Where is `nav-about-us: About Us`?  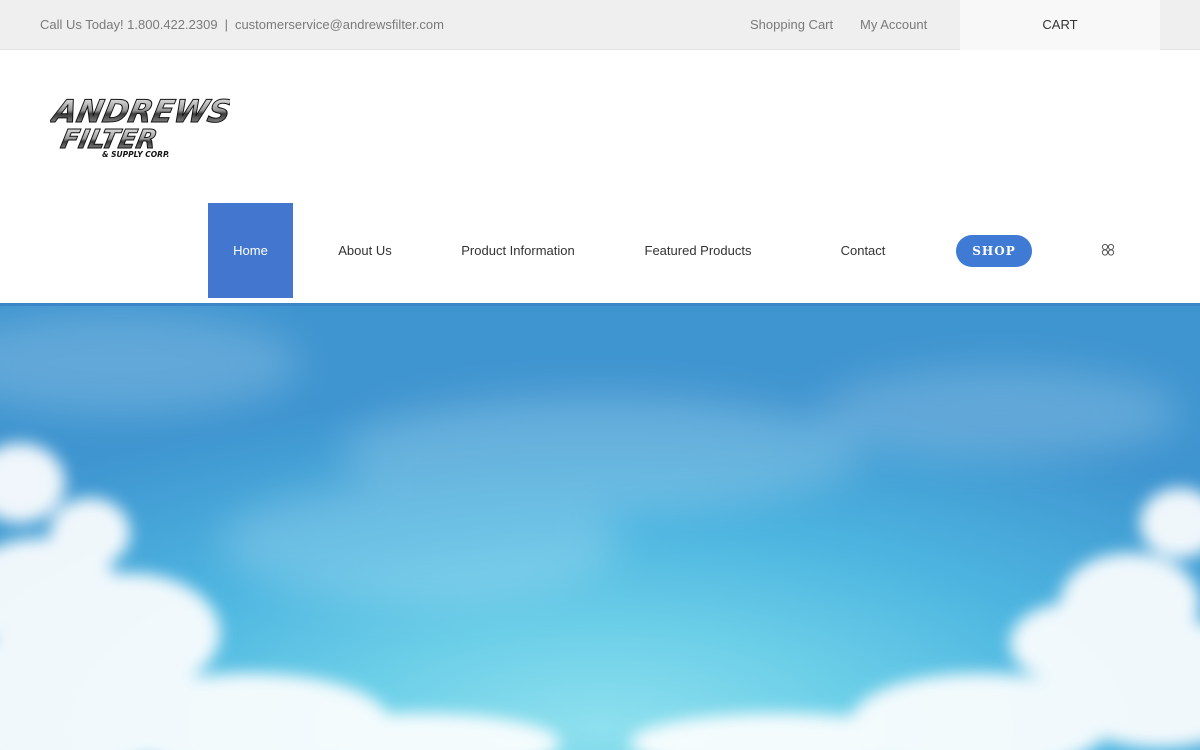
nav-about-us: About Us is located at coordinates (365, 250).